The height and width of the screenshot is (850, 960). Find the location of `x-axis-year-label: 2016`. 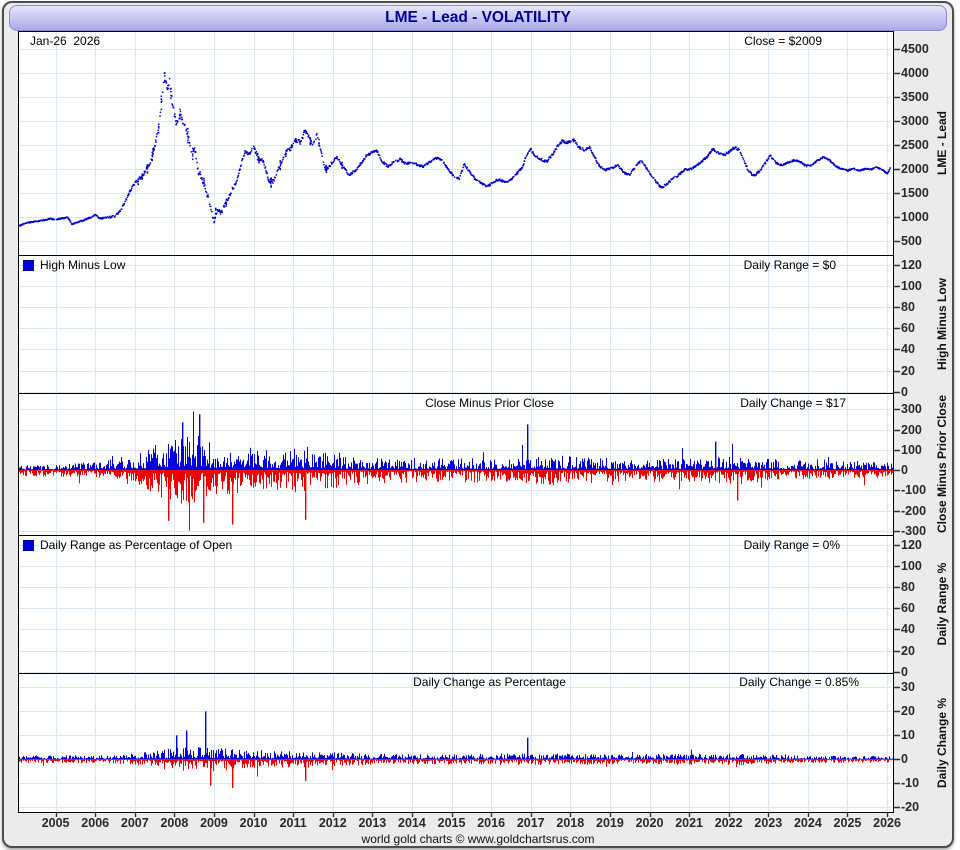

x-axis-year-label: 2016 is located at coordinates (491, 823).